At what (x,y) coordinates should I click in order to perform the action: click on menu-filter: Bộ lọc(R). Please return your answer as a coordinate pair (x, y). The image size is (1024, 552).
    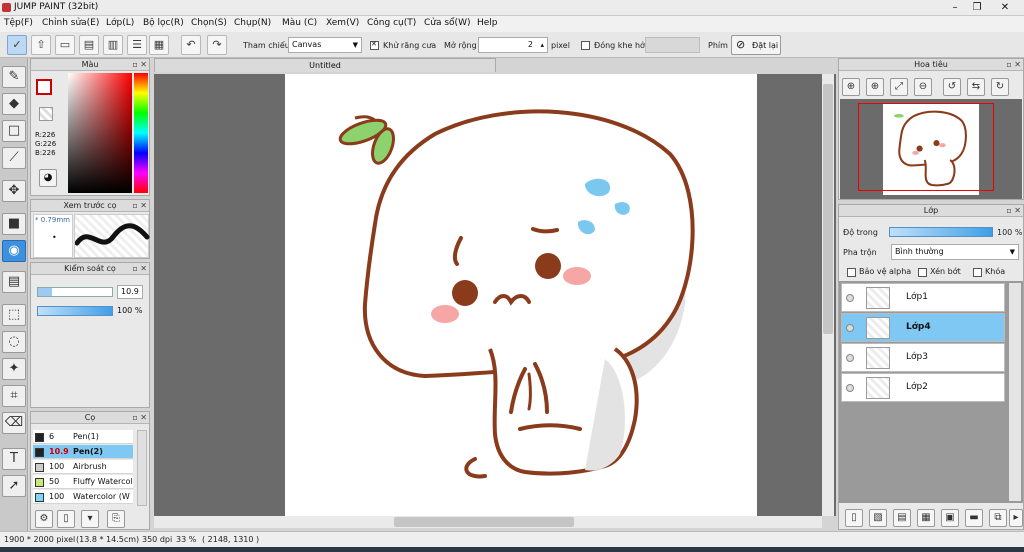
    Looking at the image, I should click on (163, 23).